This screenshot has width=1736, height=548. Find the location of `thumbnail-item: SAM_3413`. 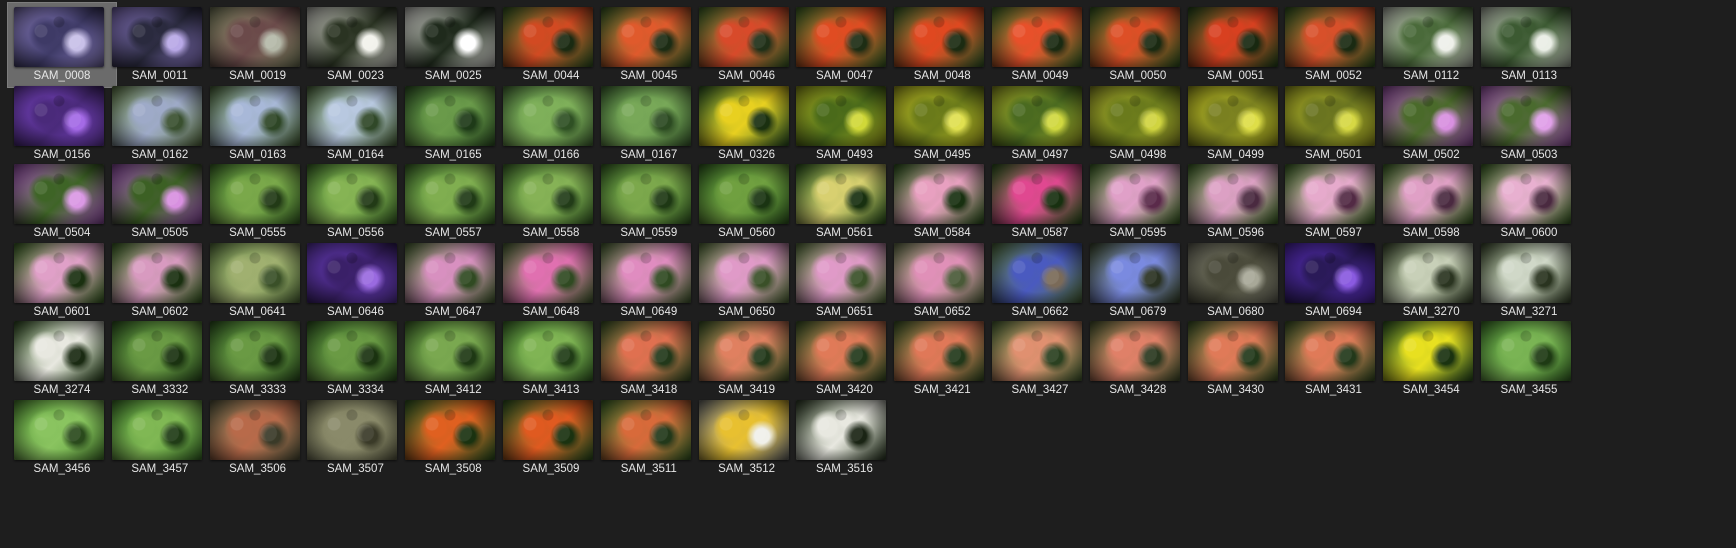

thumbnail-item: SAM_3413 is located at coordinates (551, 359).